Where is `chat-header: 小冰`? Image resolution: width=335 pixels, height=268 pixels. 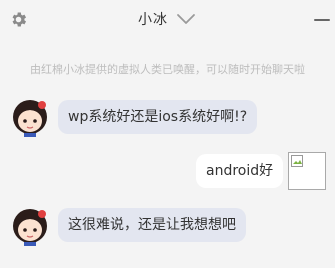 chat-header: 小冰 is located at coordinates (167, 20).